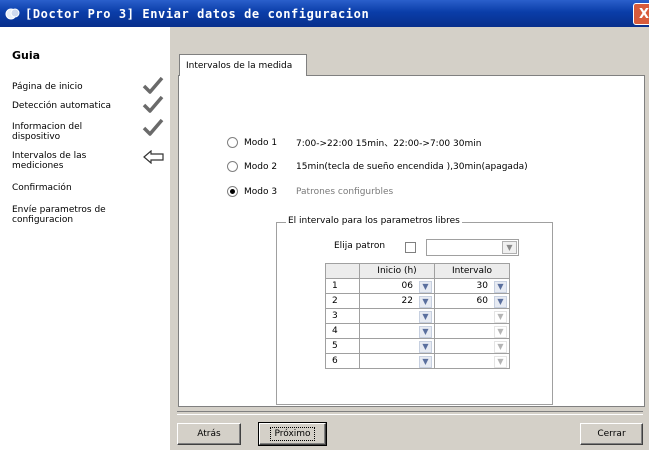 Image resolution: width=649 pixels, height=450 pixels. Describe the element at coordinates (232, 166) in the screenshot. I see `mode-2-radio` at that location.